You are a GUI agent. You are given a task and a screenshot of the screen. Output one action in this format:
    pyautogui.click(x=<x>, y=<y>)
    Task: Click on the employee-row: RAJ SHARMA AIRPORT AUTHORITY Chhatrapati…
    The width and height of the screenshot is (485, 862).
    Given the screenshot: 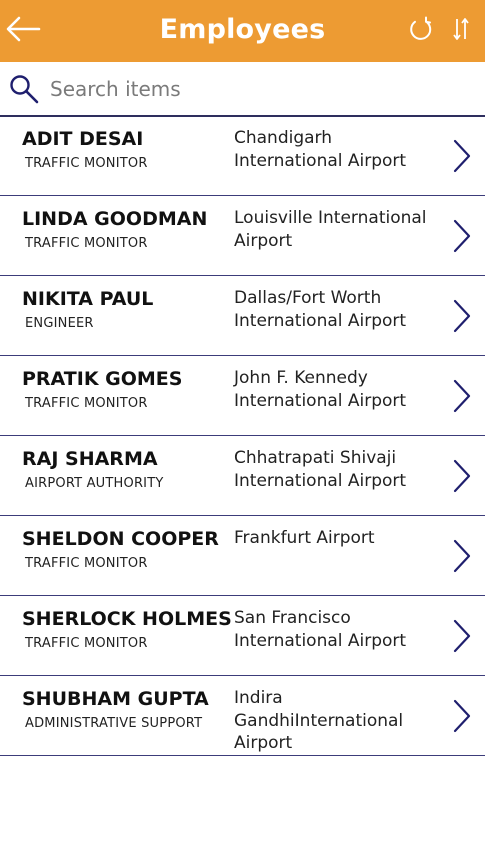 What is the action you would take?
    pyautogui.click(x=242, y=476)
    